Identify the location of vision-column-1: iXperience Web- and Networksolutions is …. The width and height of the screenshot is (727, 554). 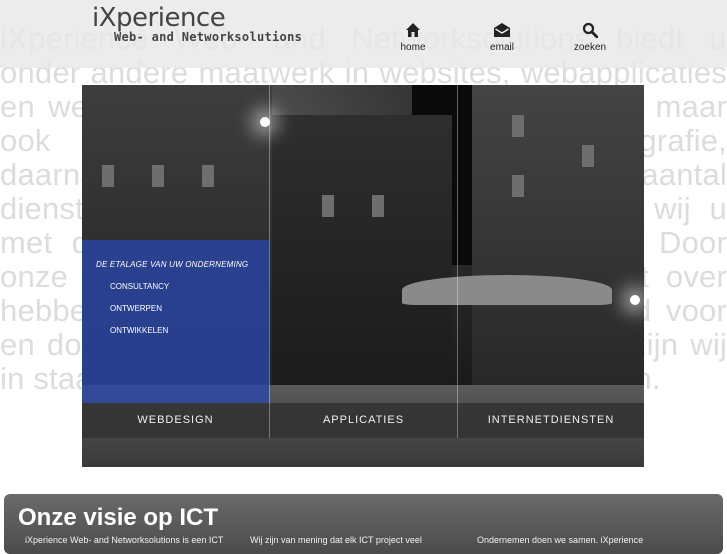
(124, 540).